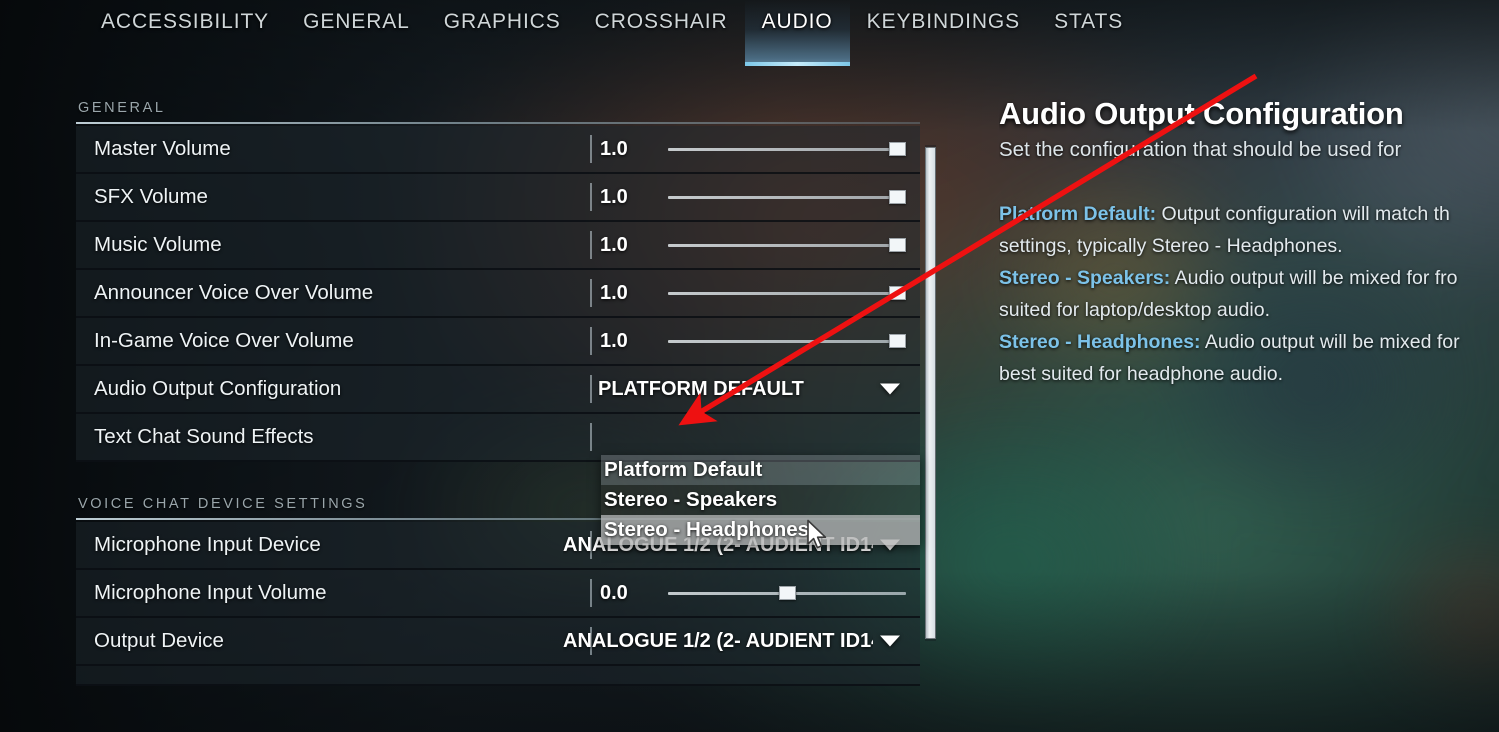 This screenshot has width=1499, height=732. I want to click on tab-graphics: GRAPHICS, so click(502, 33).